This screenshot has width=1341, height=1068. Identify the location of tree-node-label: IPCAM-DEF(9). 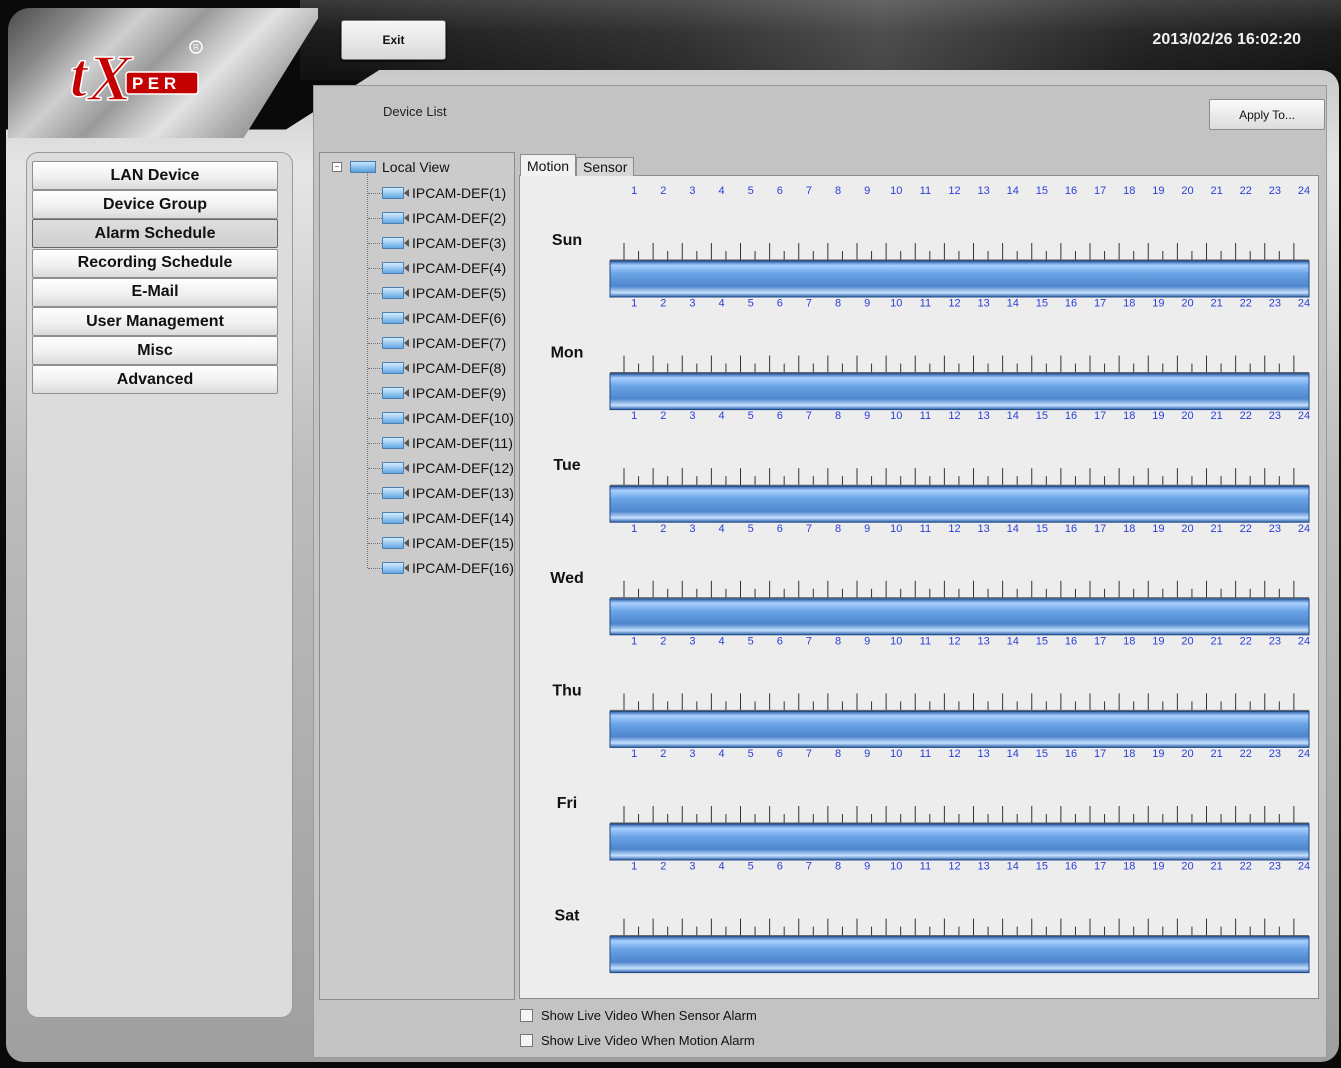
(459, 393).